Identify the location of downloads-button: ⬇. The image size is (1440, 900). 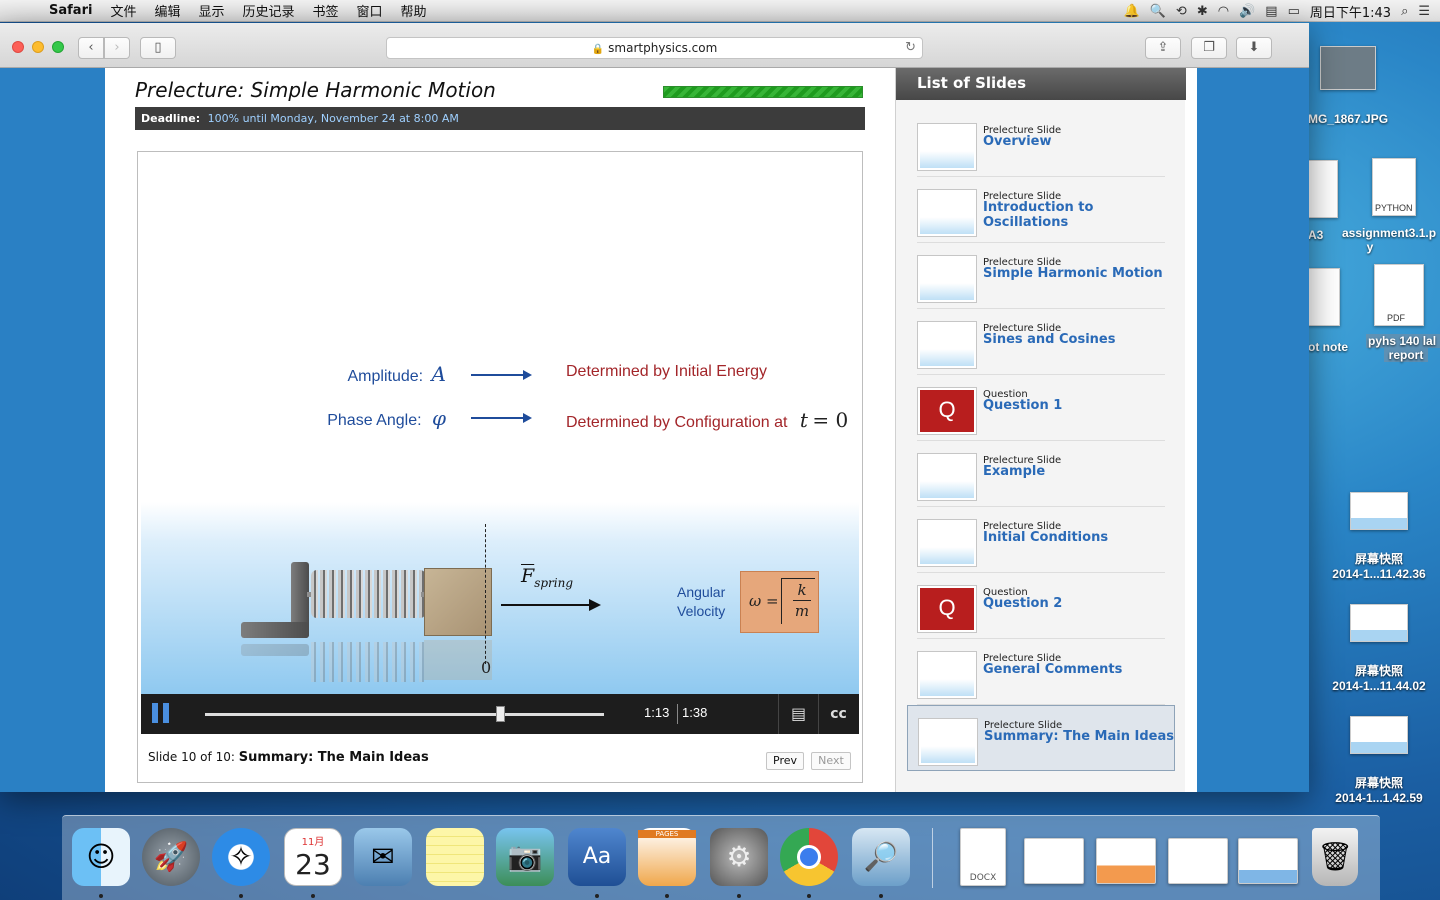
(1254, 48).